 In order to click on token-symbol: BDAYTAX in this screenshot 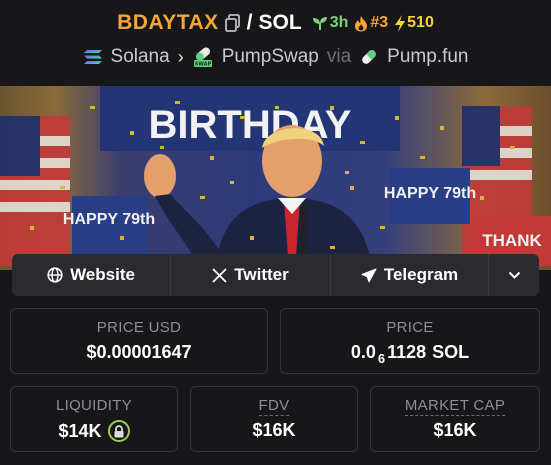, I will do `click(168, 22)`.